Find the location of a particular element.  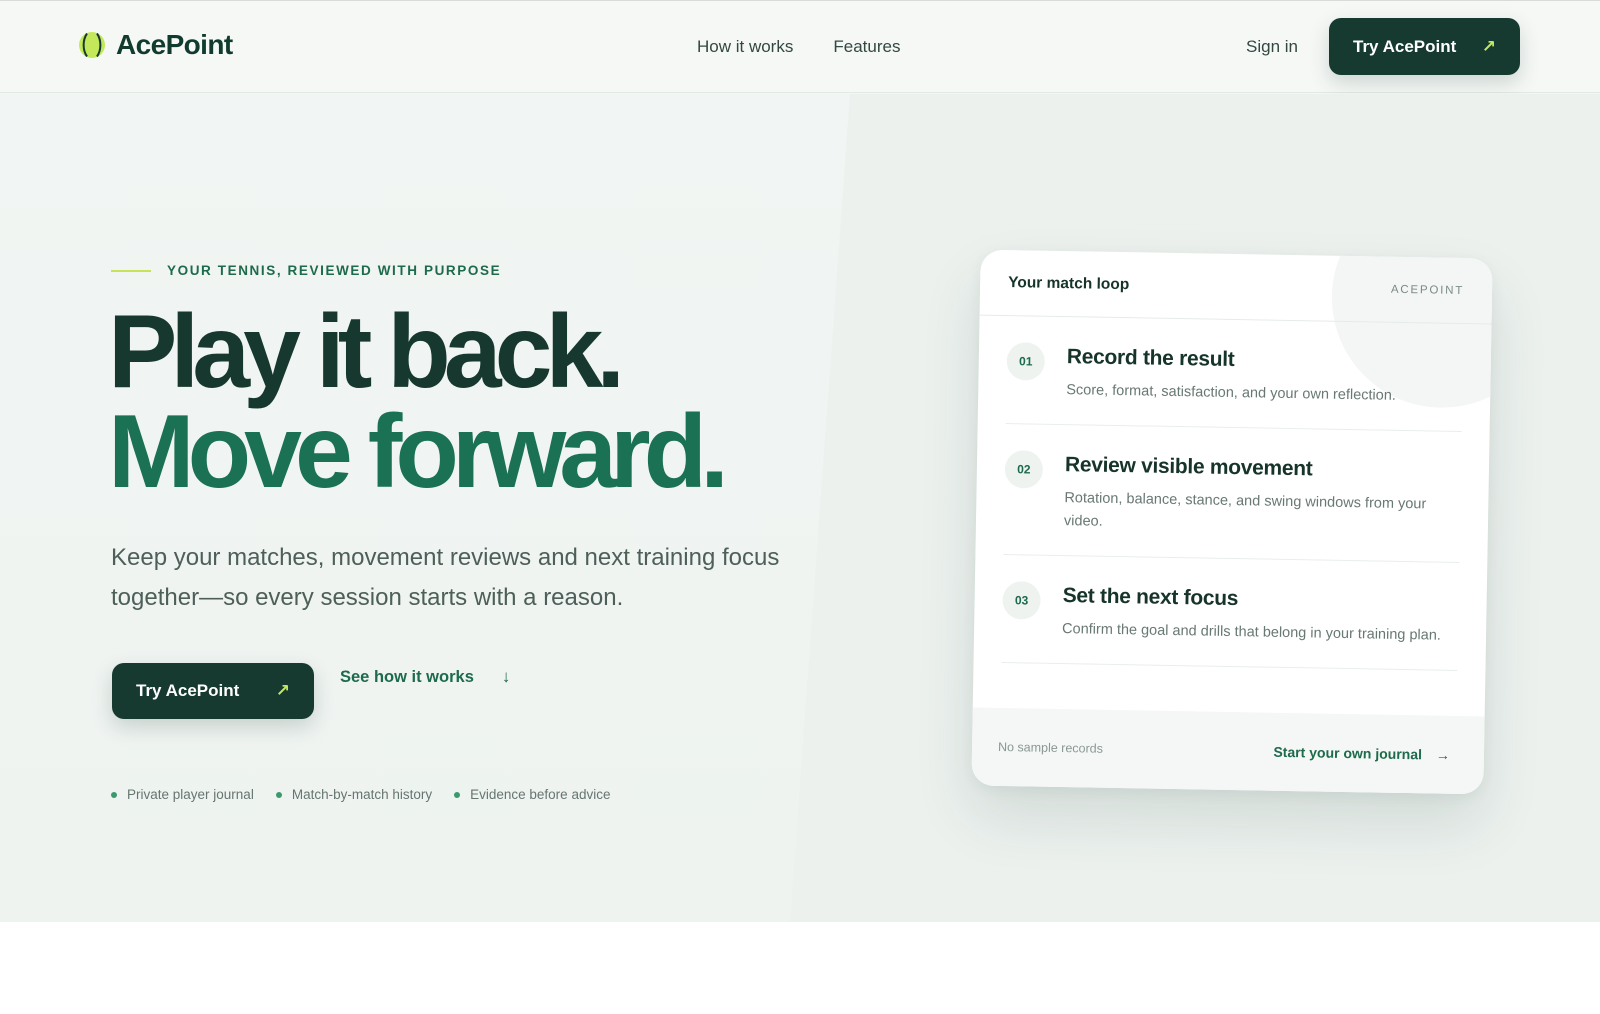

next-section-start is located at coordinates (800, 968).